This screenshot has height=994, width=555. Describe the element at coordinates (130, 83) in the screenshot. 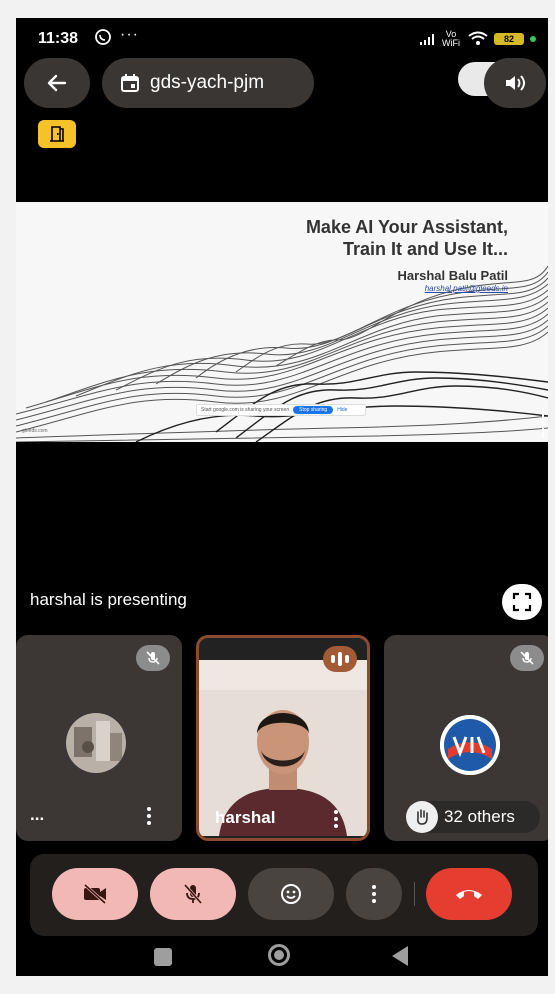

I see `calendar-icon` at that location.